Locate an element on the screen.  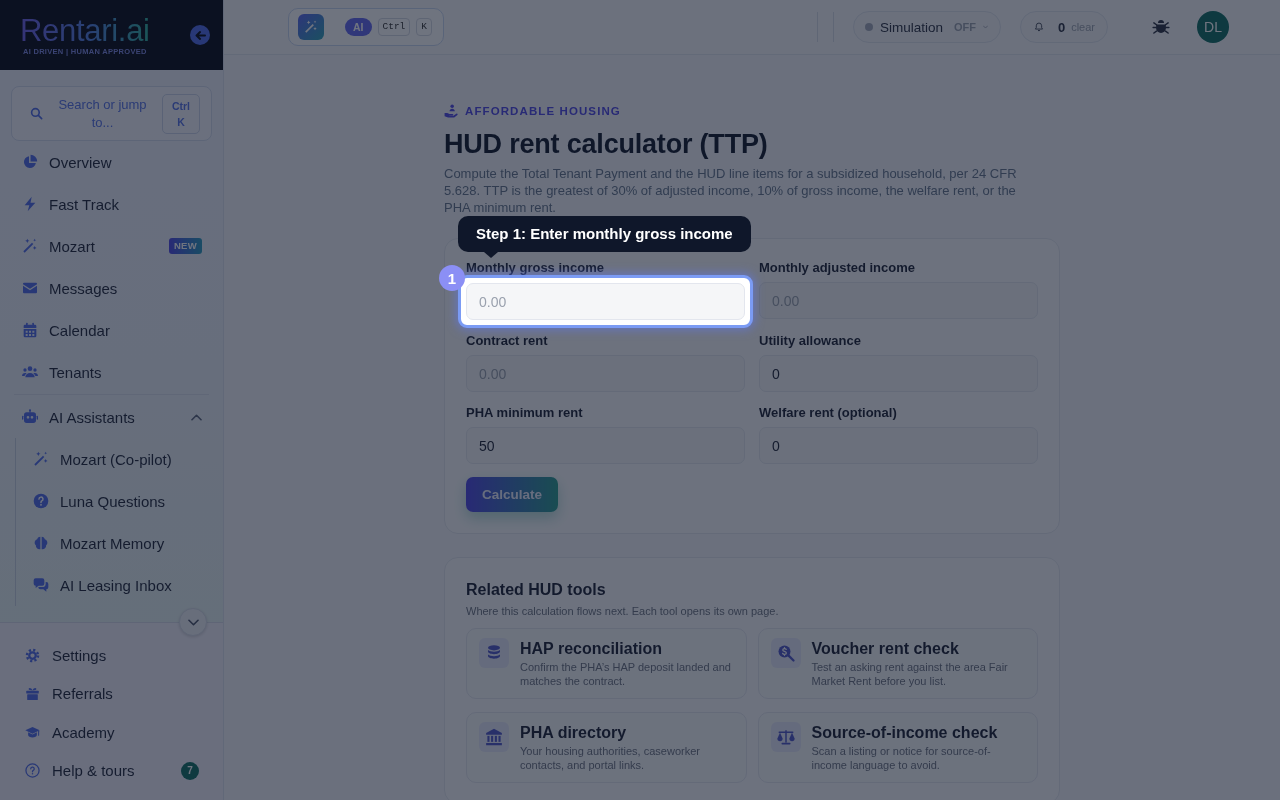
nav-group-header: AI Assistants is located at coordinates (111, 417).